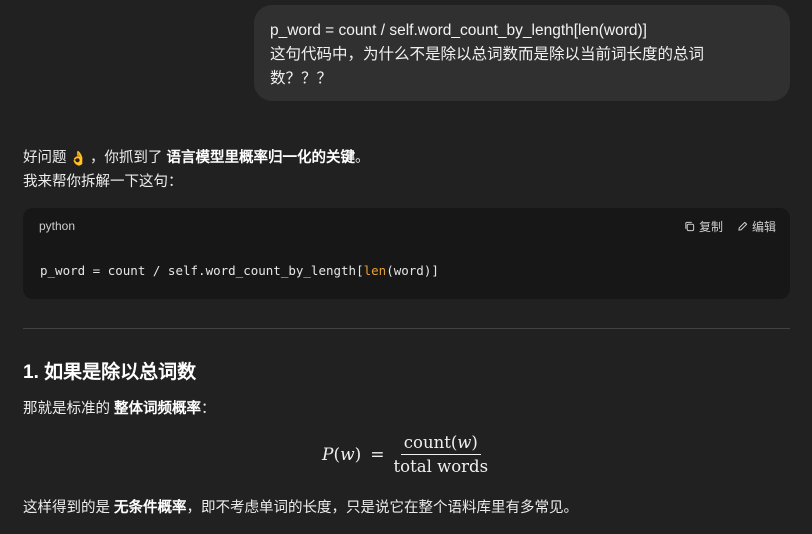  I want to click on section-conclusion: 这样得到的是 无条件概率，即不考虑单词的长度，只是说它在整个语料库里有多常见。, so click(300, 508).